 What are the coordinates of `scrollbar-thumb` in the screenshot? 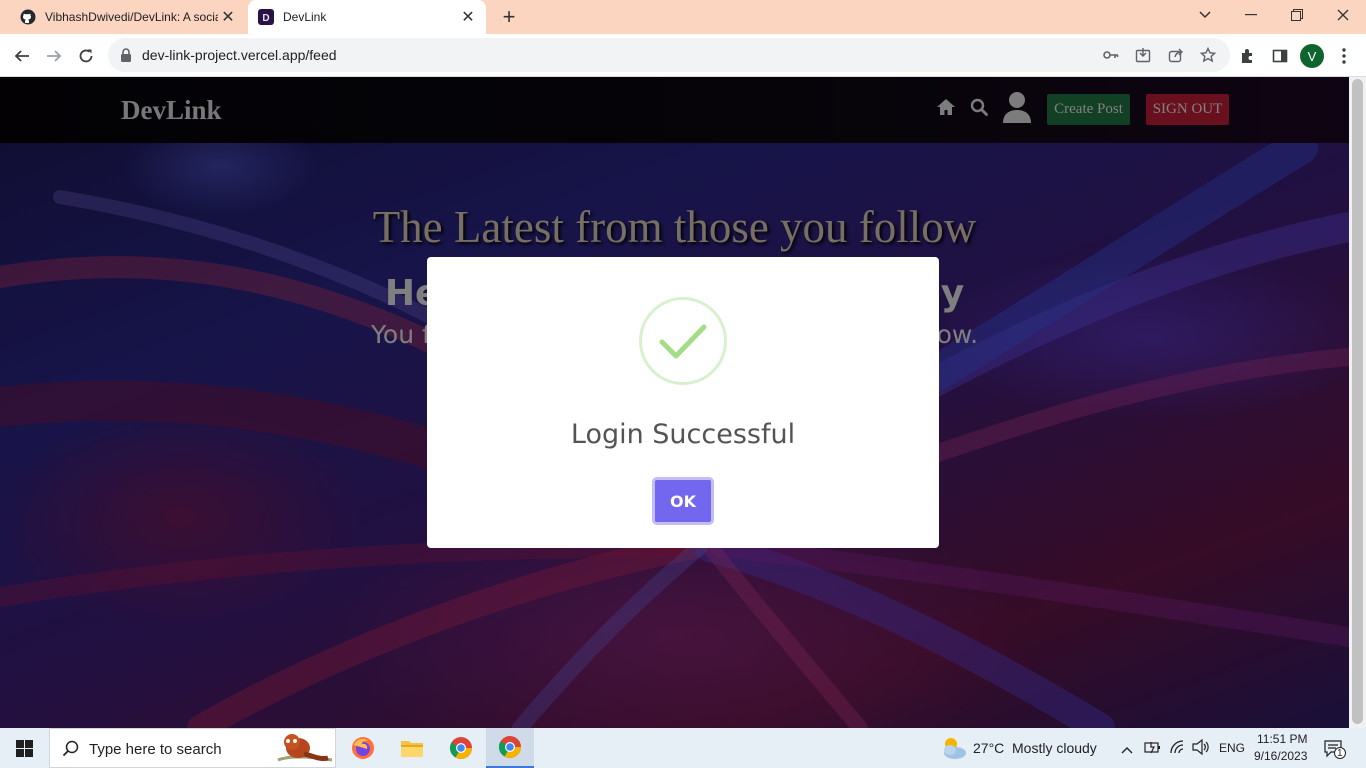 It's located at (1357, 401).